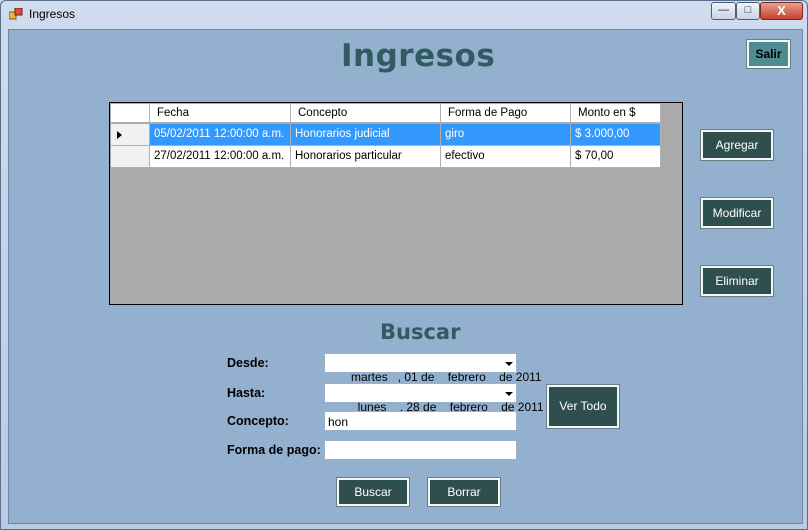 This screenshot has height=530, width=808. What do you see at coordinates (506, 135) in the screenshot?
I see `cell-forma-pago: giro` at bounding box center [506, 135].